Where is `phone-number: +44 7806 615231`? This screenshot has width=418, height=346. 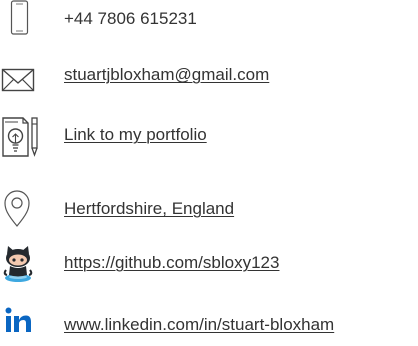
phone-number: +44 7806 615231 is located at coordinates (130, 18).